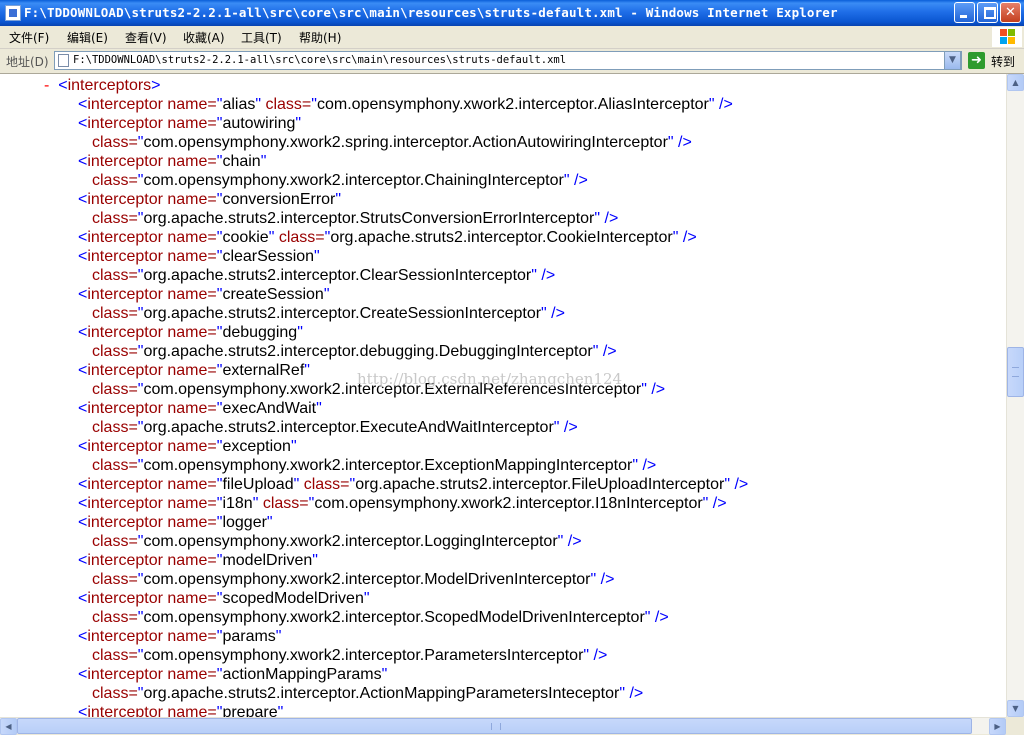  Describe the element at coordinates (204, 294) in the screenshot. I see `xml-element-line: <interceptor name="createSession"` at that location.